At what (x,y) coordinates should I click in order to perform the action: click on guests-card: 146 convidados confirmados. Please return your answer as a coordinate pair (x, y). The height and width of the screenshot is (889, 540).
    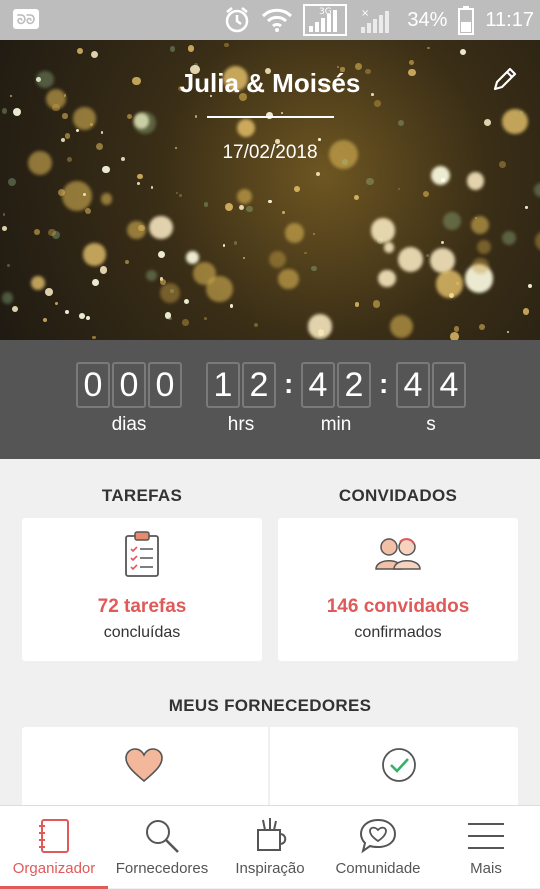
    Looking at the image, I should click on (398, 589).